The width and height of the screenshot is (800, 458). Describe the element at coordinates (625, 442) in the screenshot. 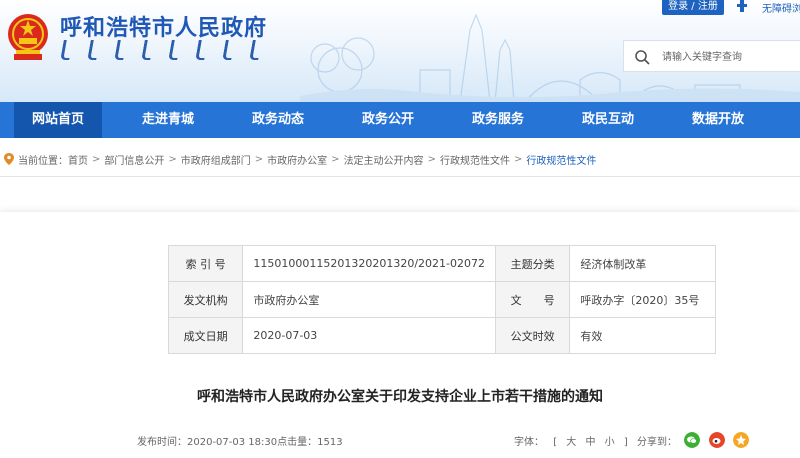

I see `bracket-close: ]` at that location.